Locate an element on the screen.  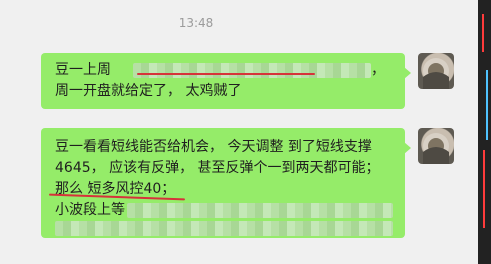
message-text-line: ， is located at coordinates (378, 70).